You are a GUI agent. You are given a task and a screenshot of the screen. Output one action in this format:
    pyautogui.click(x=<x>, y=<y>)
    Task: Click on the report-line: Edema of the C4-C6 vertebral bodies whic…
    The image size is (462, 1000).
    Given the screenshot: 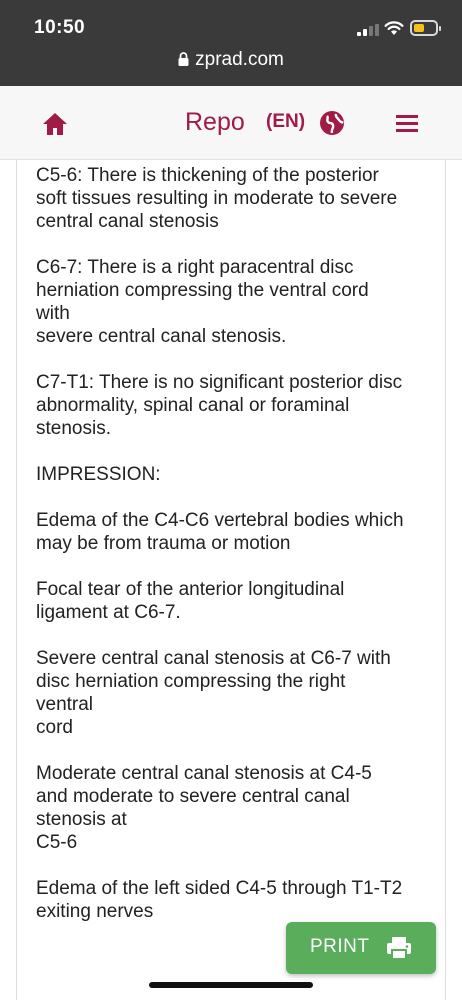 What is the action you would take?
    pyautogui.click(x=220, y=520)
    